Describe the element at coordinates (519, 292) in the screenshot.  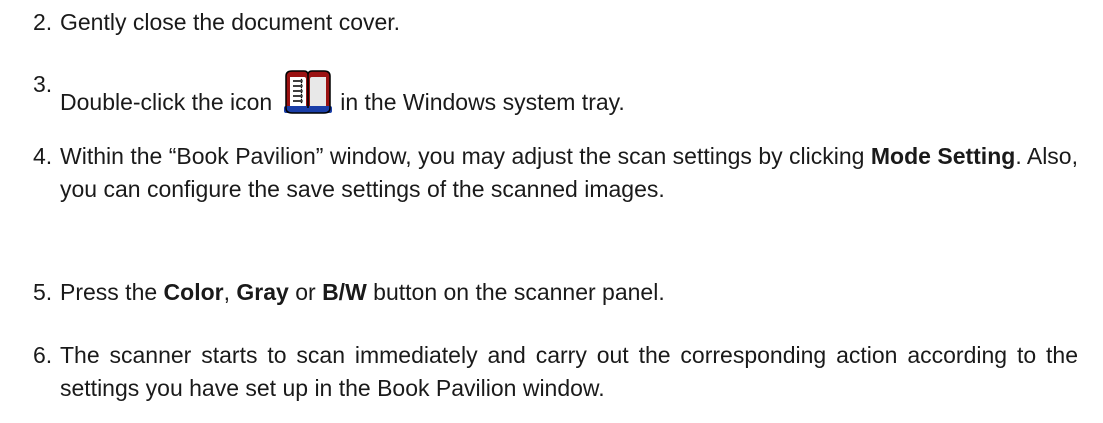
I see `step-5-text-4: button on the scanner panel.` at that location.